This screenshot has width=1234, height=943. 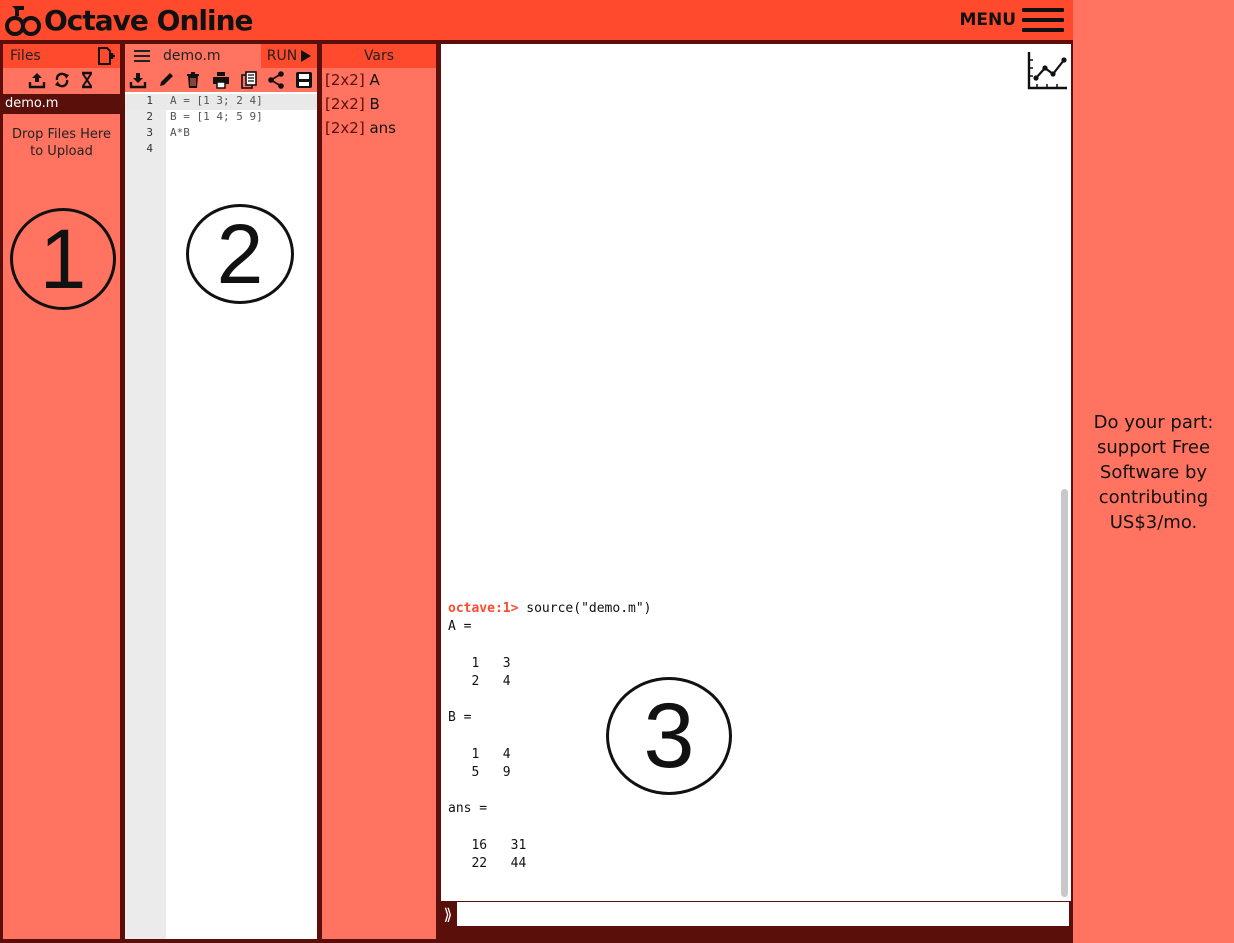 What do you see at coordinates (61, 134) in the screenshot?
I see `drop-hint-line1: Drop Files Here` at bounding box center [61, 134].